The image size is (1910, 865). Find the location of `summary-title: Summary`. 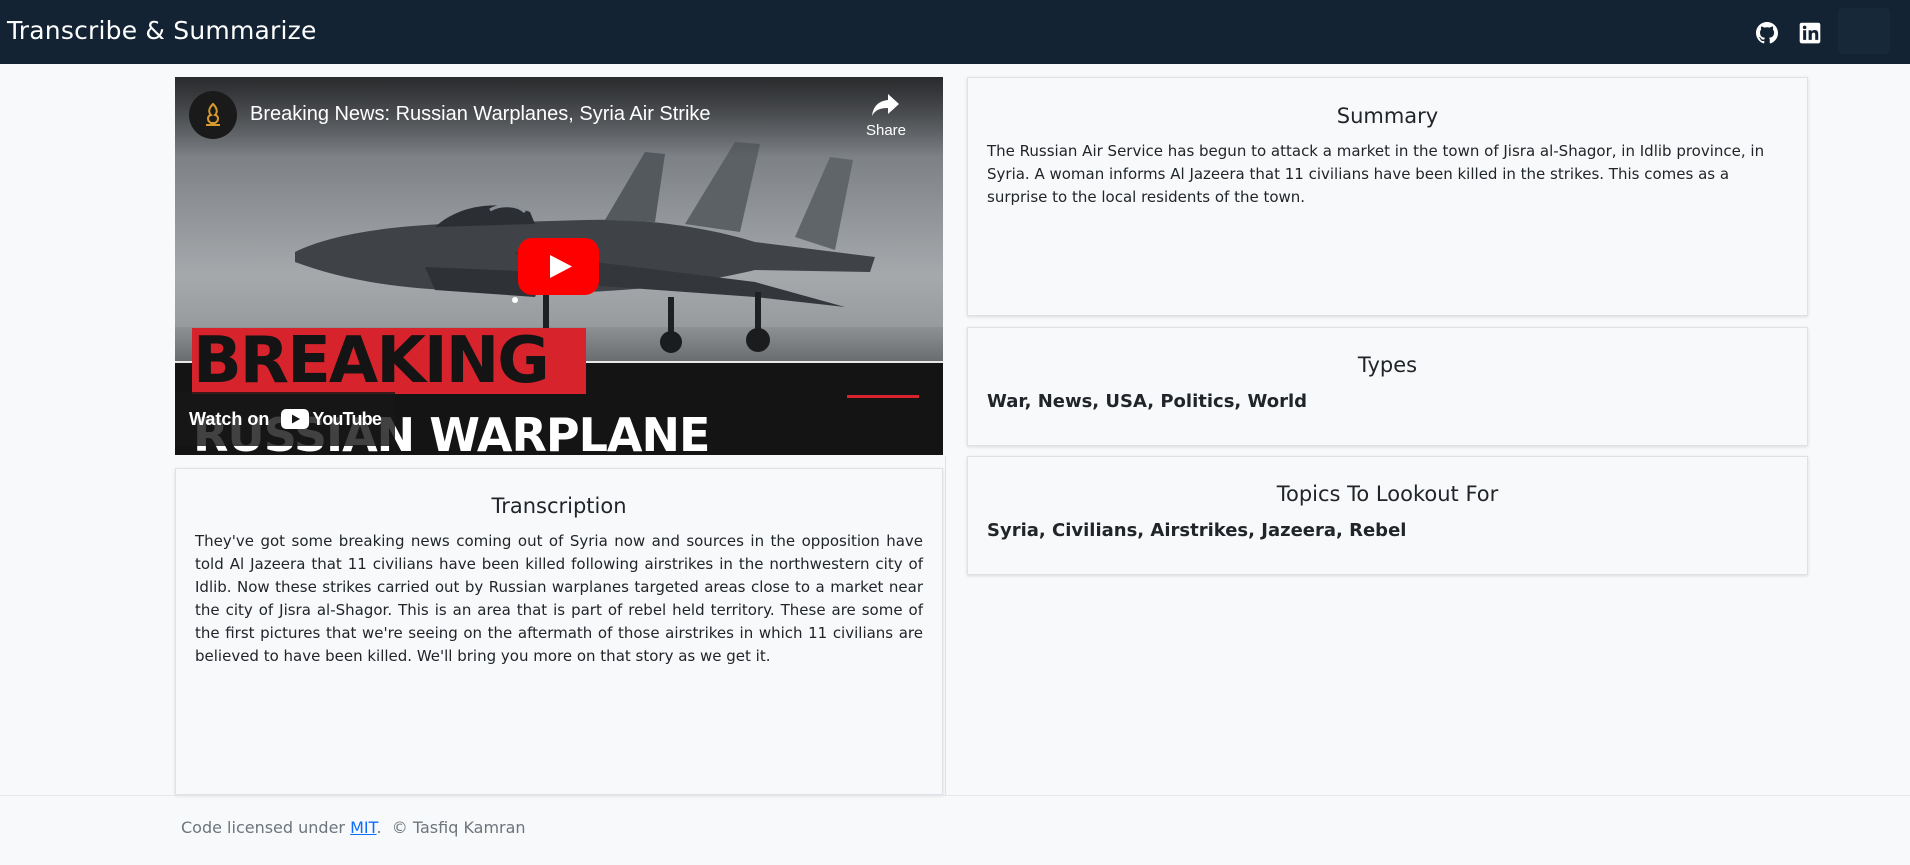

summary-title: Summary is located at coordinates (1387, 116).